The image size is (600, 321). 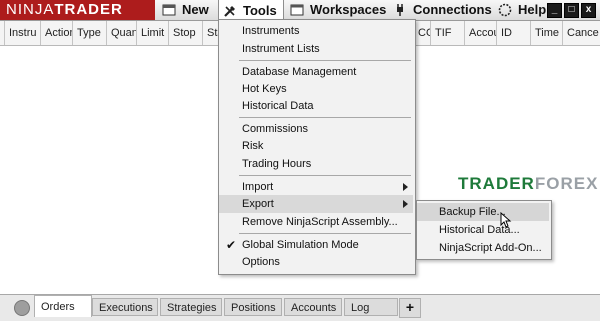 What do you see at coordinates (371, 307) in the screenshot?
I see `tab-log: Log` at bounding box center [371, 307].